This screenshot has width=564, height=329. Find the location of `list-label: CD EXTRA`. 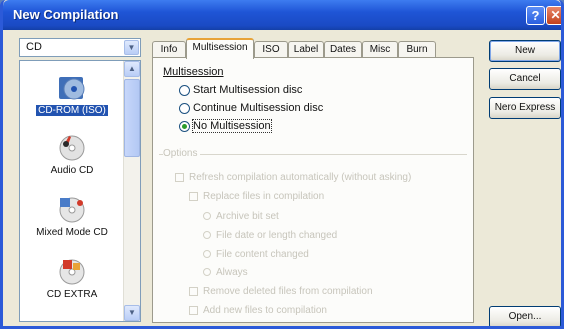

list-label: CD EXTRA is located at coordinates (72, 294).